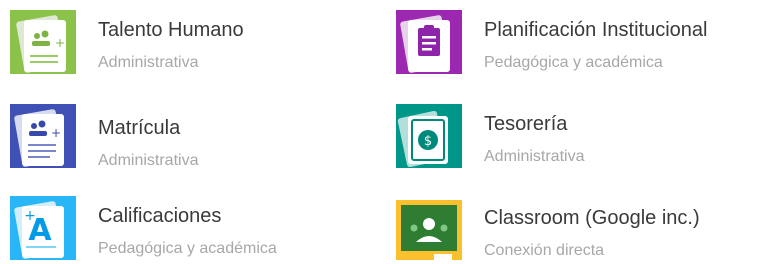  What do you see at coordinates (160, 216) in the screenshot?
I see `app-title: Calificaciones` at bounding box center [160, 216].